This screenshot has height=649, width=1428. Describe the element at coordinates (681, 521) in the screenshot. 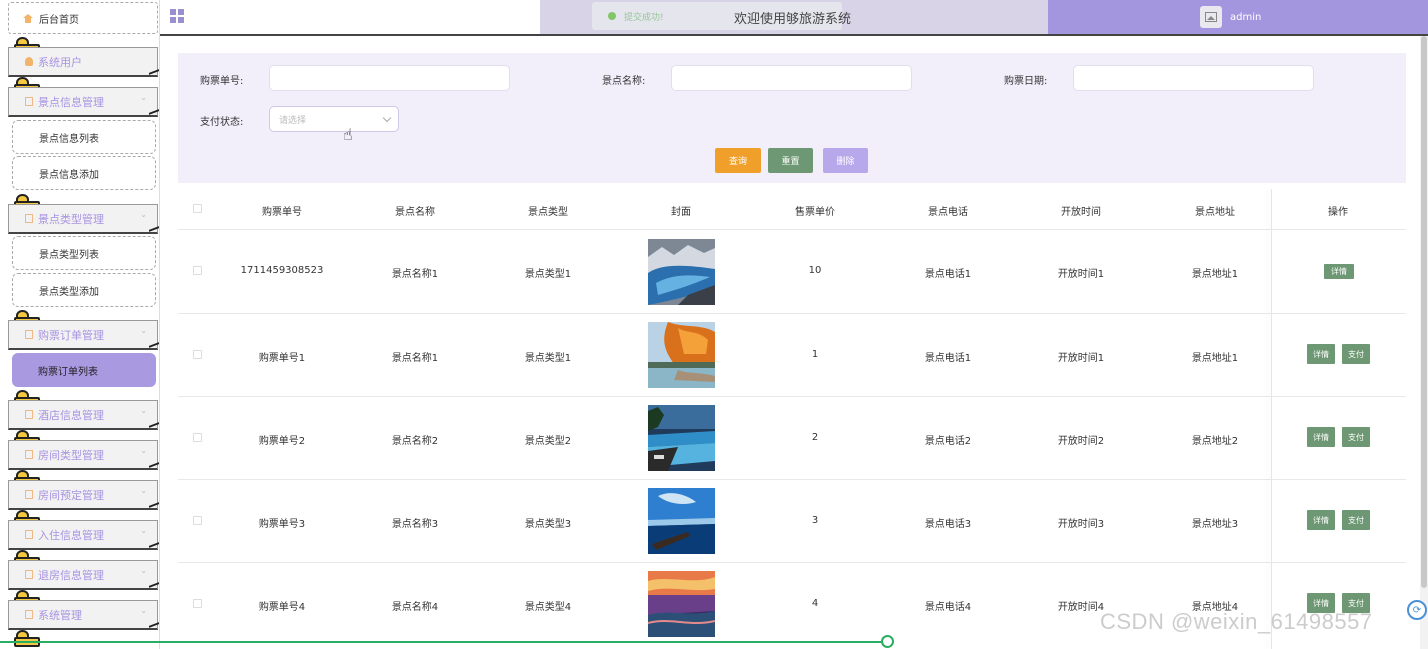

I see `blue-sea-icon` at that location.